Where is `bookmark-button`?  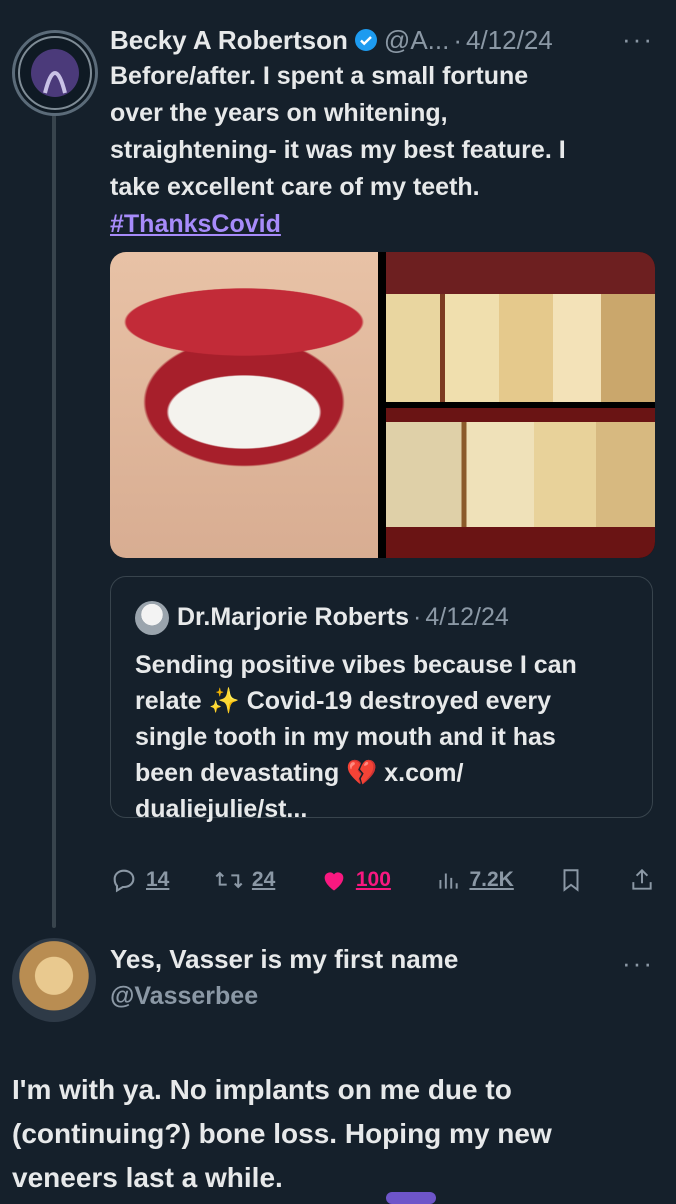
bookmark-button is located at coordinates (571, 880).